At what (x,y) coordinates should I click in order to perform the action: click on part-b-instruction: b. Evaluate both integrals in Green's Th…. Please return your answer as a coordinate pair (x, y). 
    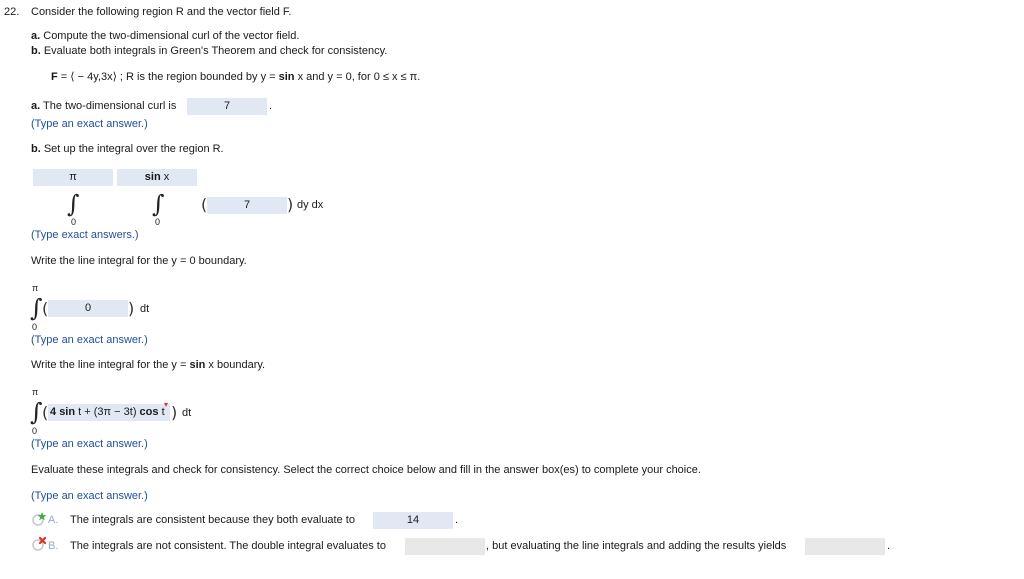
    Looking at the image, I should click on (209, 51).